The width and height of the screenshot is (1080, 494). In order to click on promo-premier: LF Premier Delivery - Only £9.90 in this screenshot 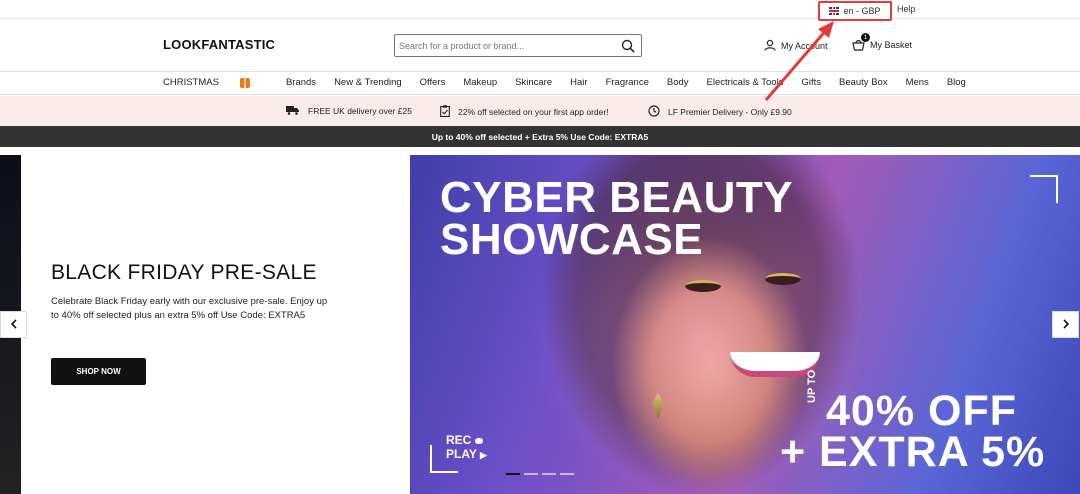, I will do `click(720, 112)`.